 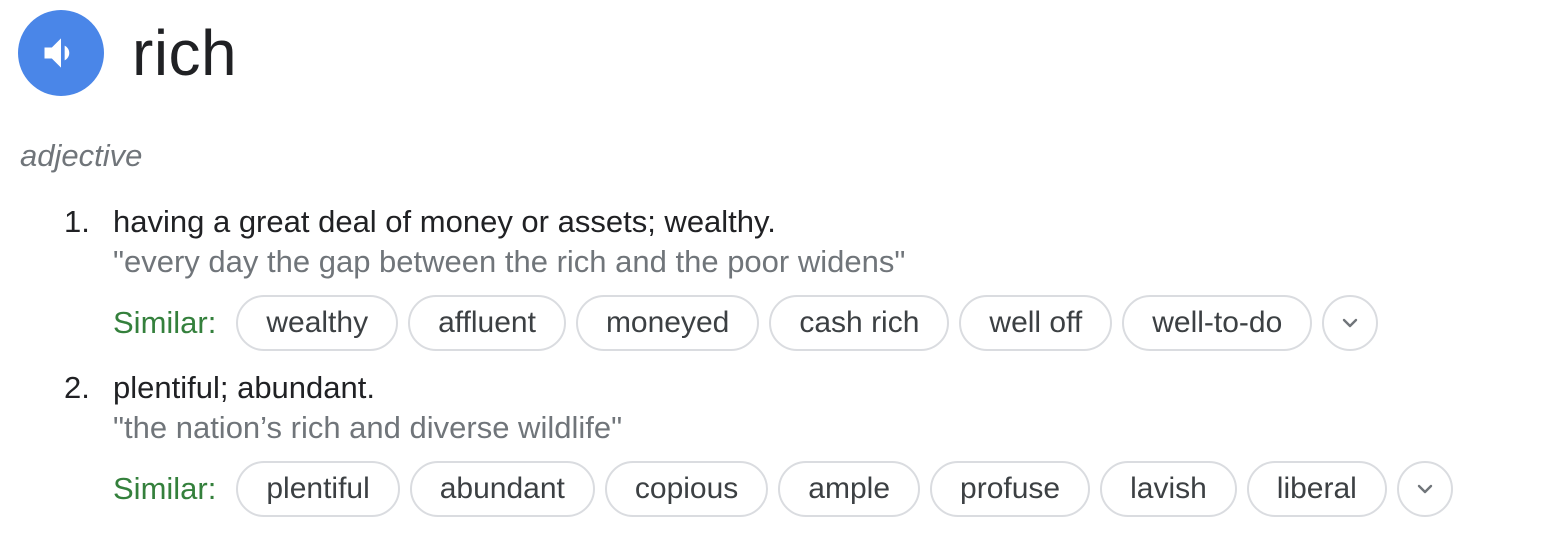 I want to click on similar-chip-liberal: liberal, so click(x=1316, y=489).